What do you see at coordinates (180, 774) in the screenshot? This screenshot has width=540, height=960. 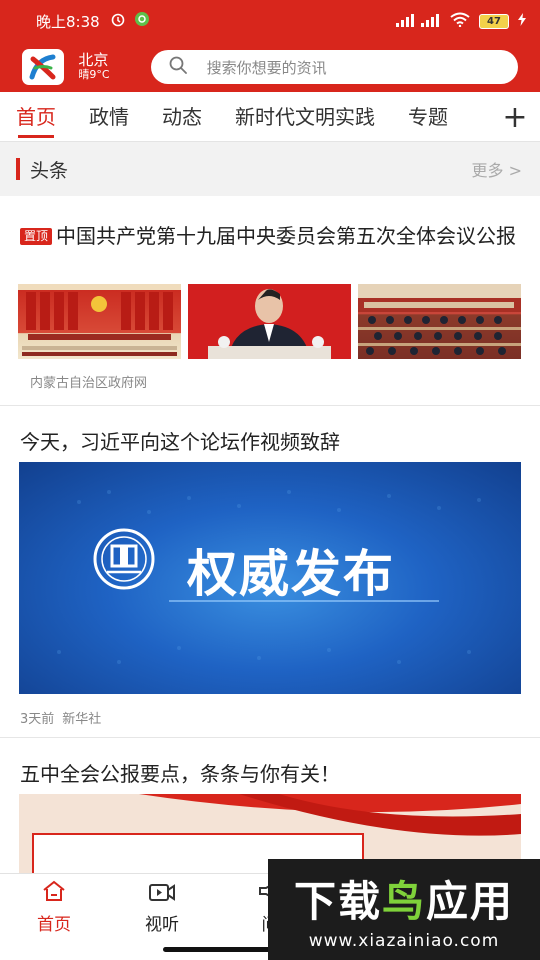 I see `article-title: 五中全会公报要点，条条与你有关！` at bounding box center [180, 774].